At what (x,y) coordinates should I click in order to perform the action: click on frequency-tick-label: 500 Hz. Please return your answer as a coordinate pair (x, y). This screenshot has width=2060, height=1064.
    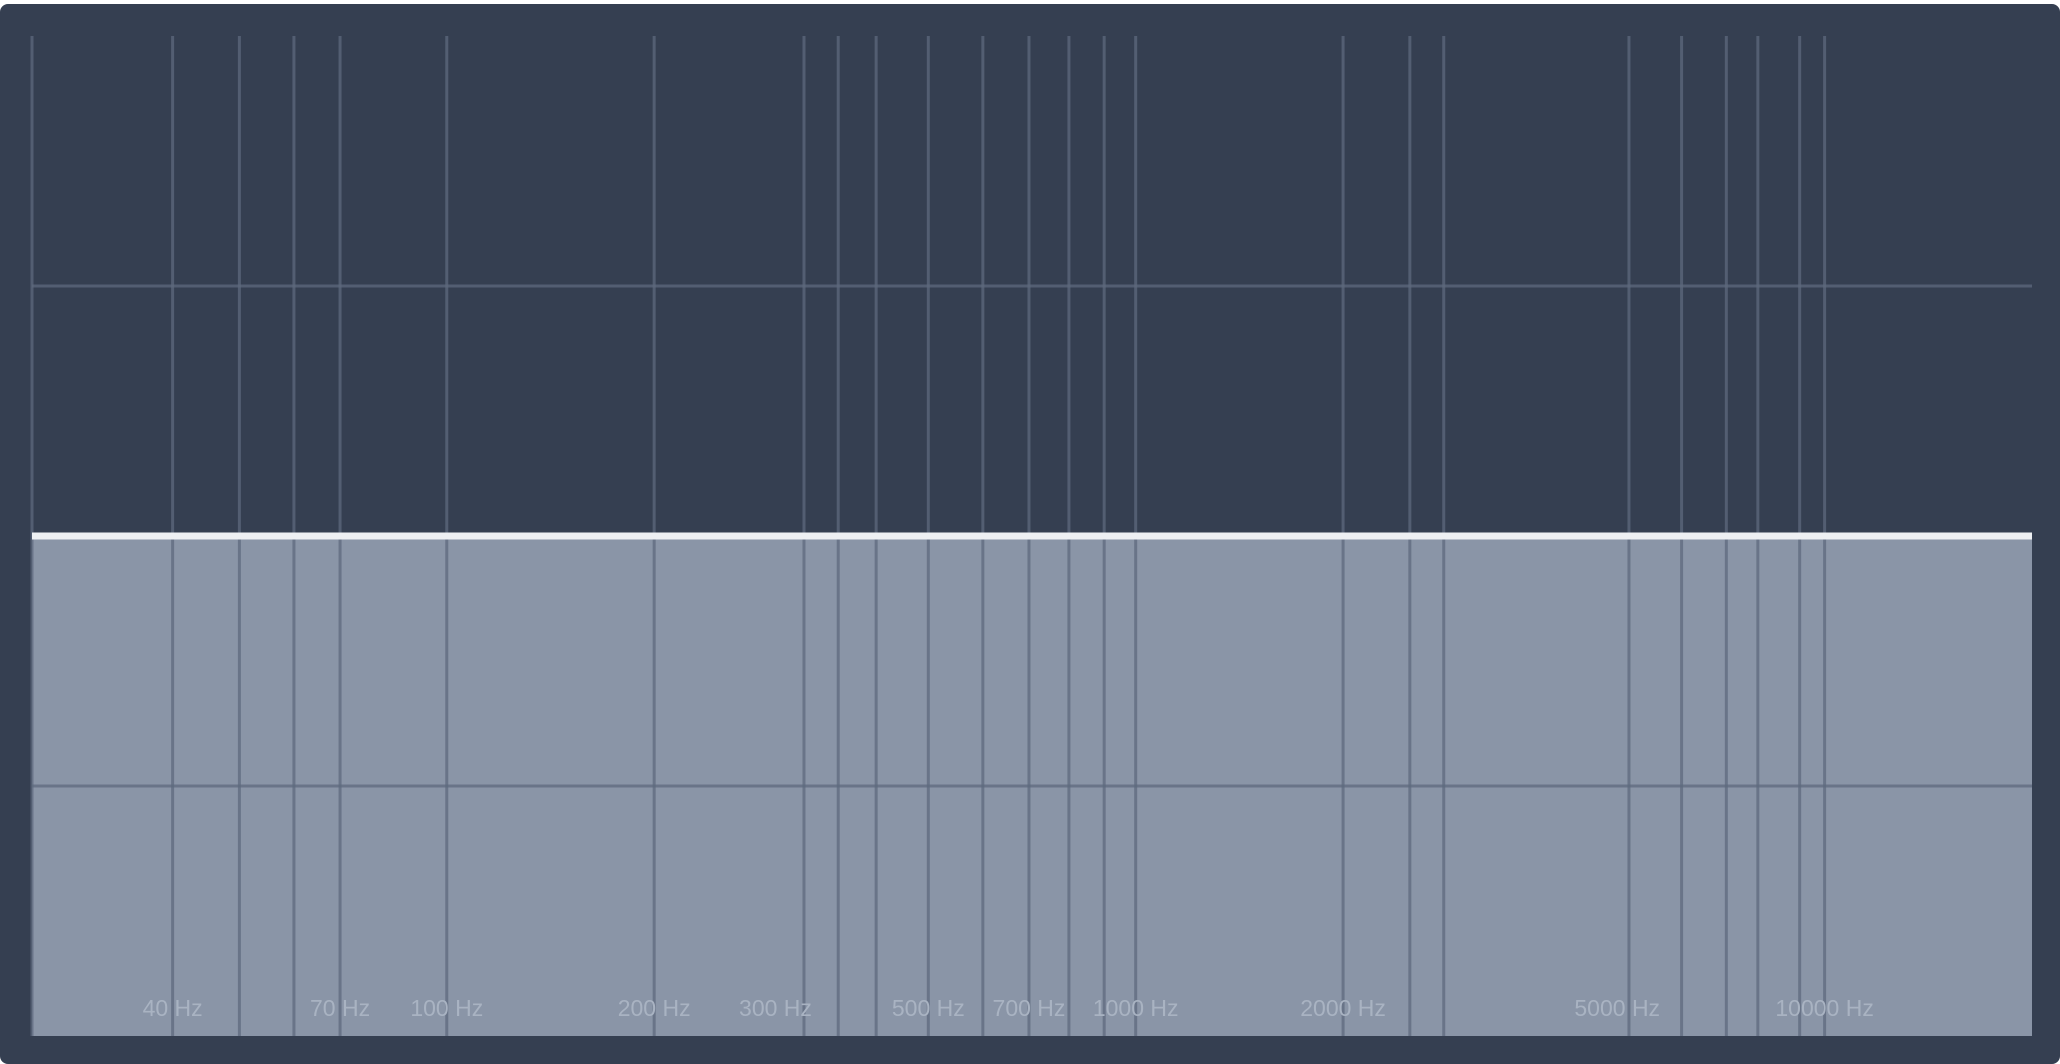
    Looking at the image, I should click on (928, 1008).